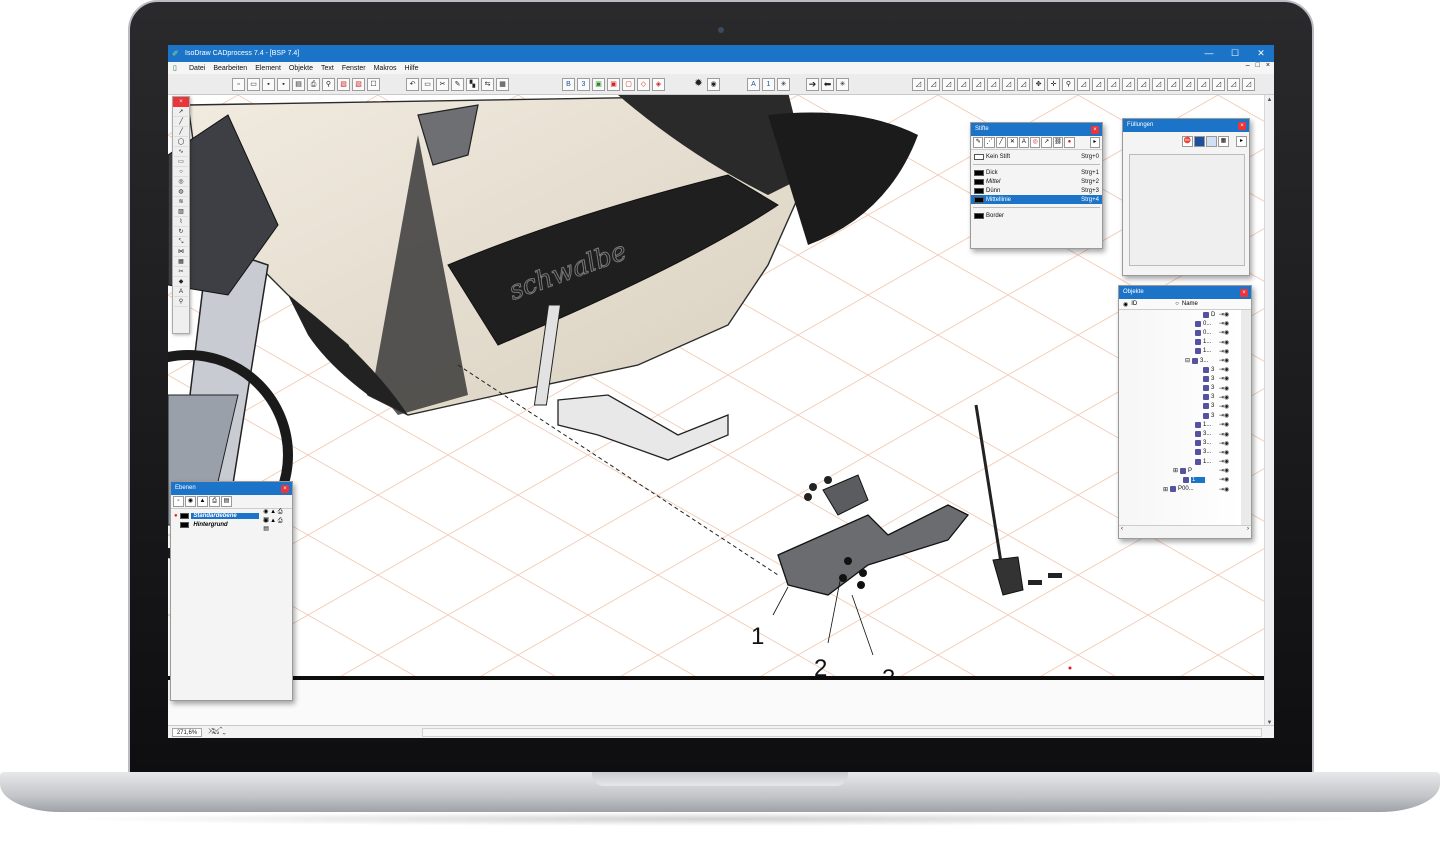 This screenshot has height=862, width=1440. Describe the element at coordinates (1211, 141) in the screenshot. I see `gradient-fill-icon` at that location.